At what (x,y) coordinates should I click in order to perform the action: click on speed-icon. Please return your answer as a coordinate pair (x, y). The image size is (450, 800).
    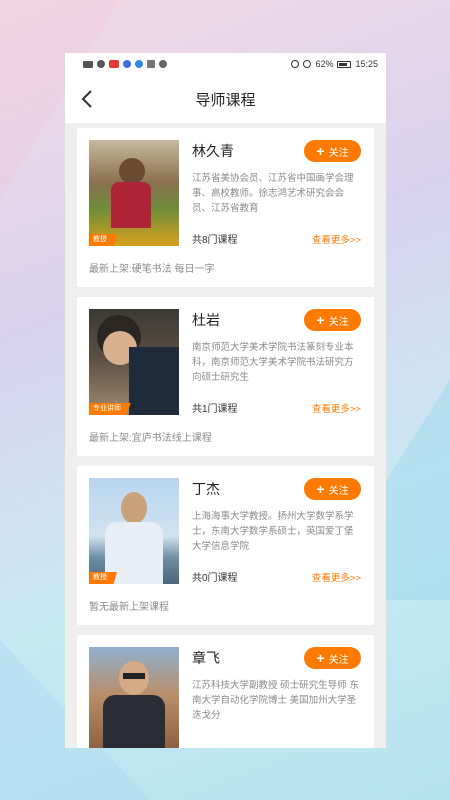
    Looking at the image, I should click on (307, 64).